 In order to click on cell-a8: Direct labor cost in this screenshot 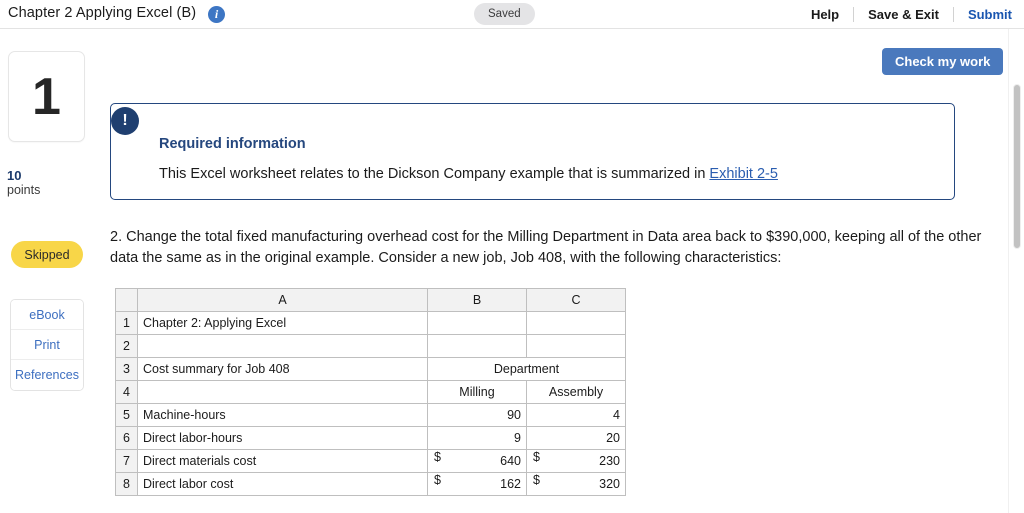, I will do `click(282, 484)`.